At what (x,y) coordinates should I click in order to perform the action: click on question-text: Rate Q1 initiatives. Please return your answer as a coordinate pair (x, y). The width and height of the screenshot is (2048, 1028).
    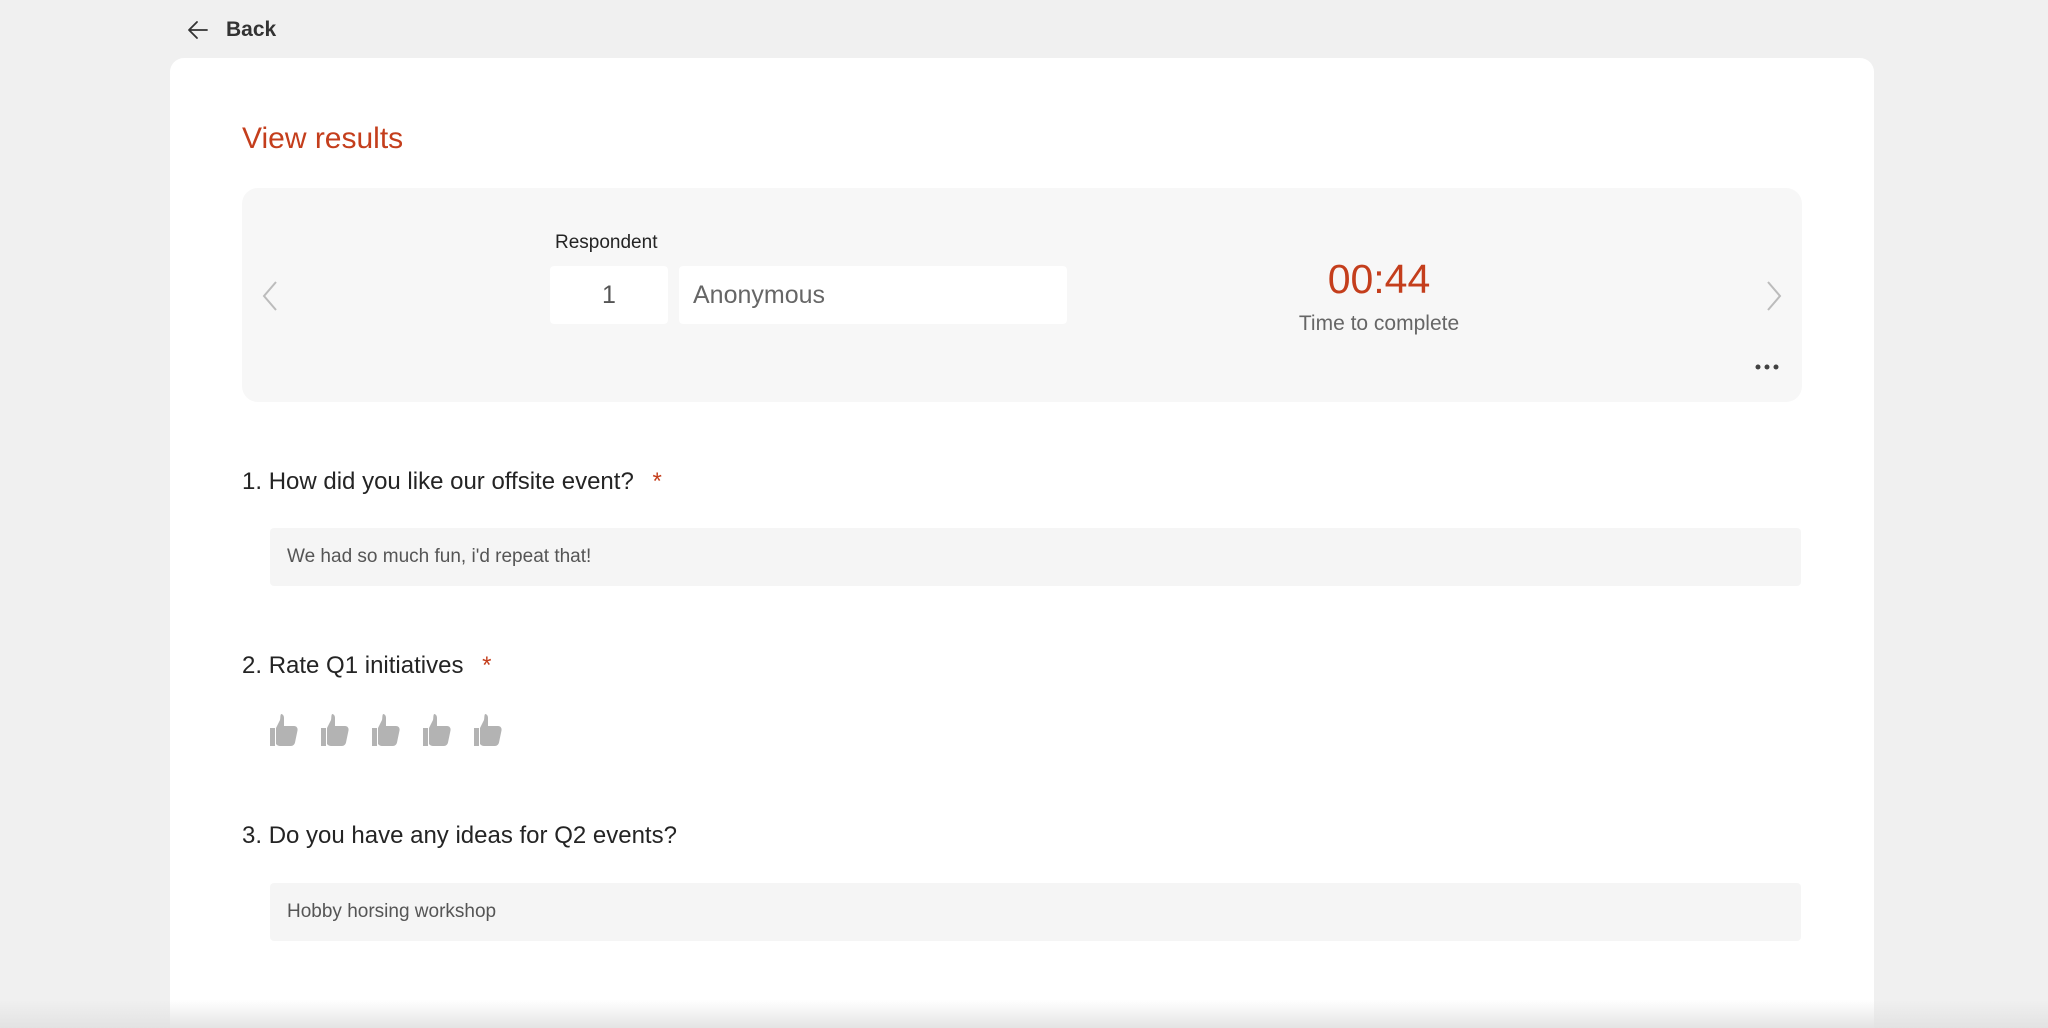
    Looking at the image, I should click on (366, 665).